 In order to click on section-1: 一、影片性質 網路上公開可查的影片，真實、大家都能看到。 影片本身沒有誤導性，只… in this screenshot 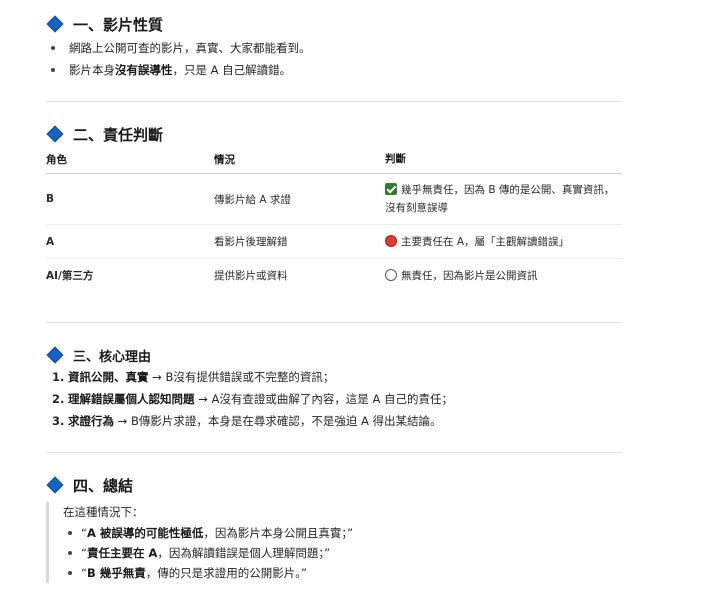, I will do `click(178, 47)`.